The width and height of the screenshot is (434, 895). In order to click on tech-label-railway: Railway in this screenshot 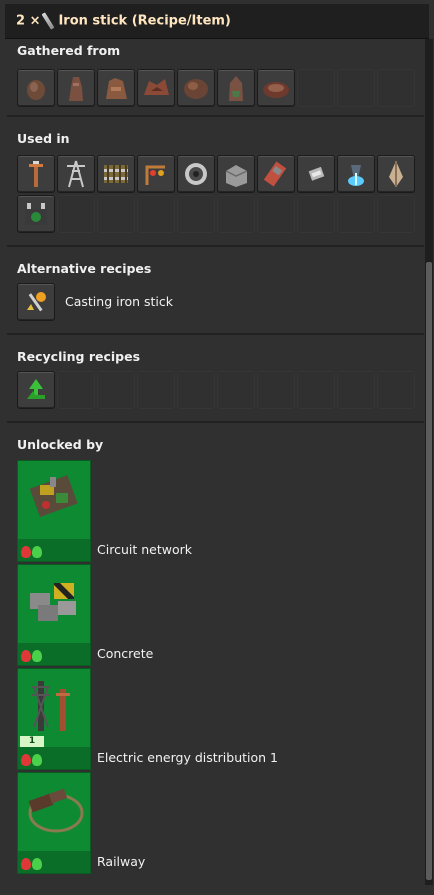, I will do `click(121, 861)`.